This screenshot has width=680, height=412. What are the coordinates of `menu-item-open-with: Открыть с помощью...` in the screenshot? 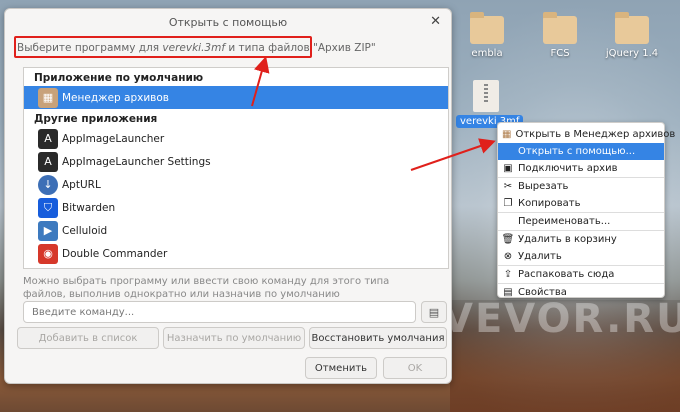 It's located at (581, 151).